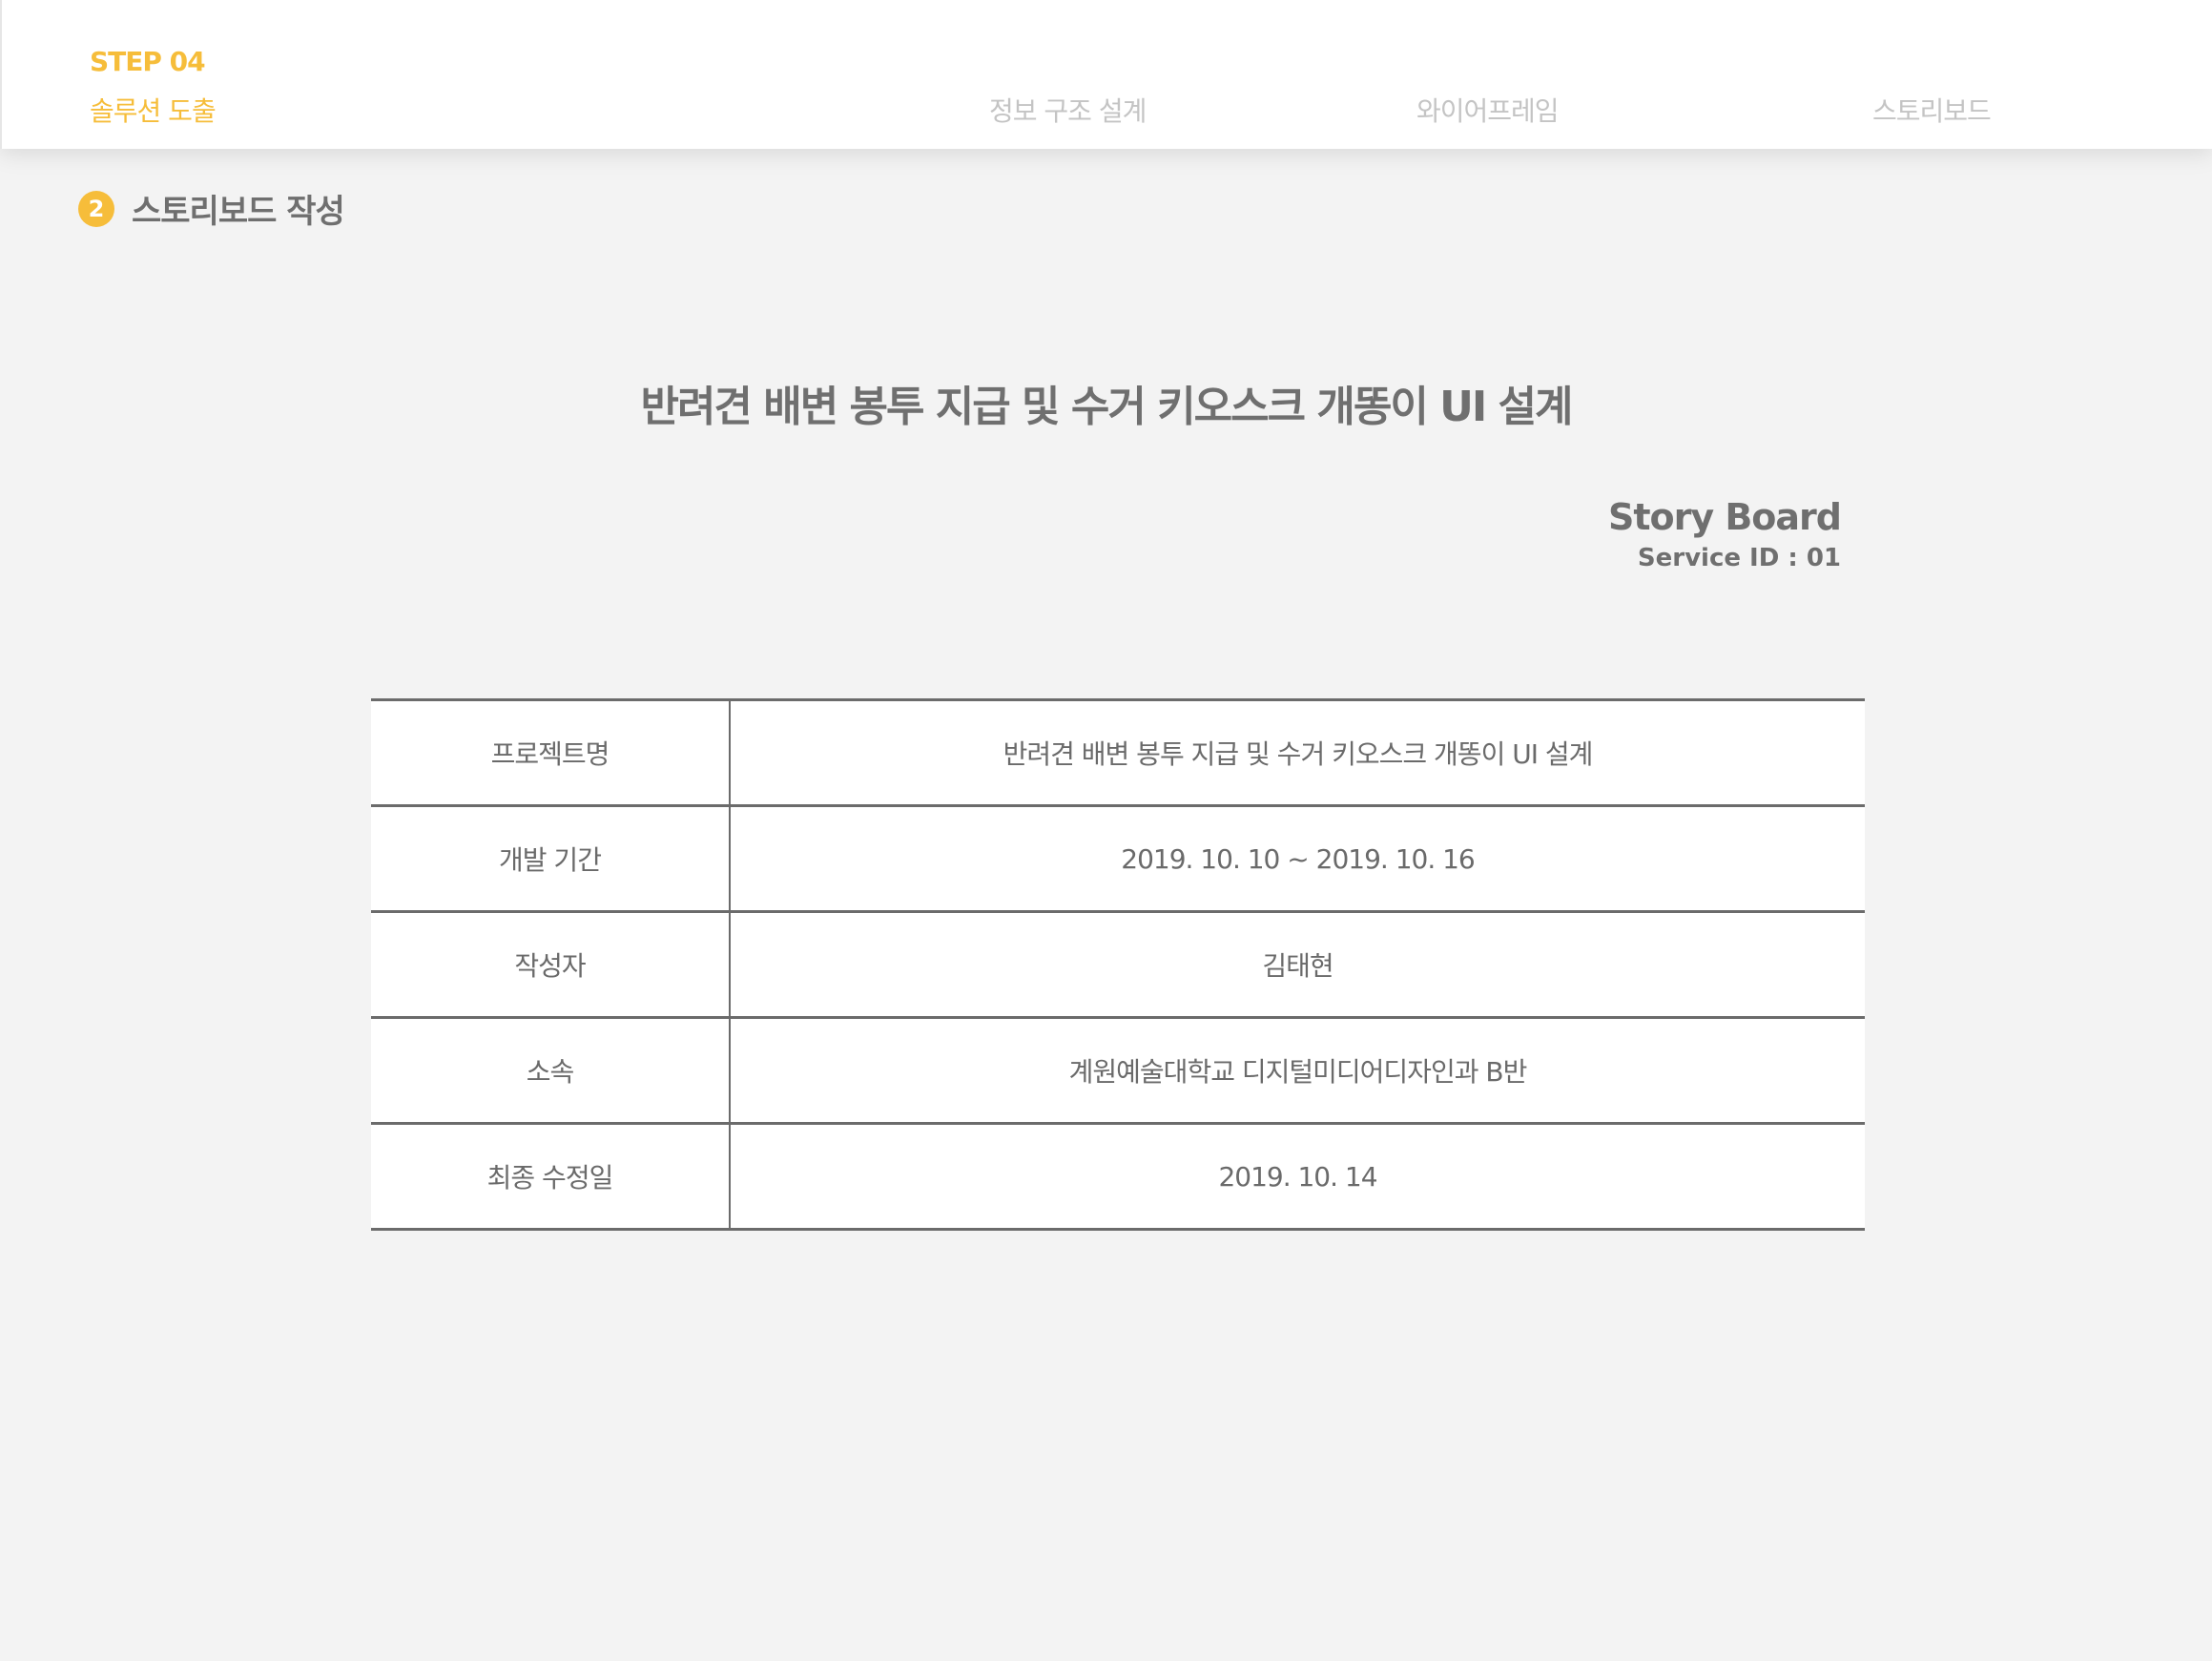  I want to click on nav-item-info-architecture: 정보 구조 설계, so click(1068, 110).